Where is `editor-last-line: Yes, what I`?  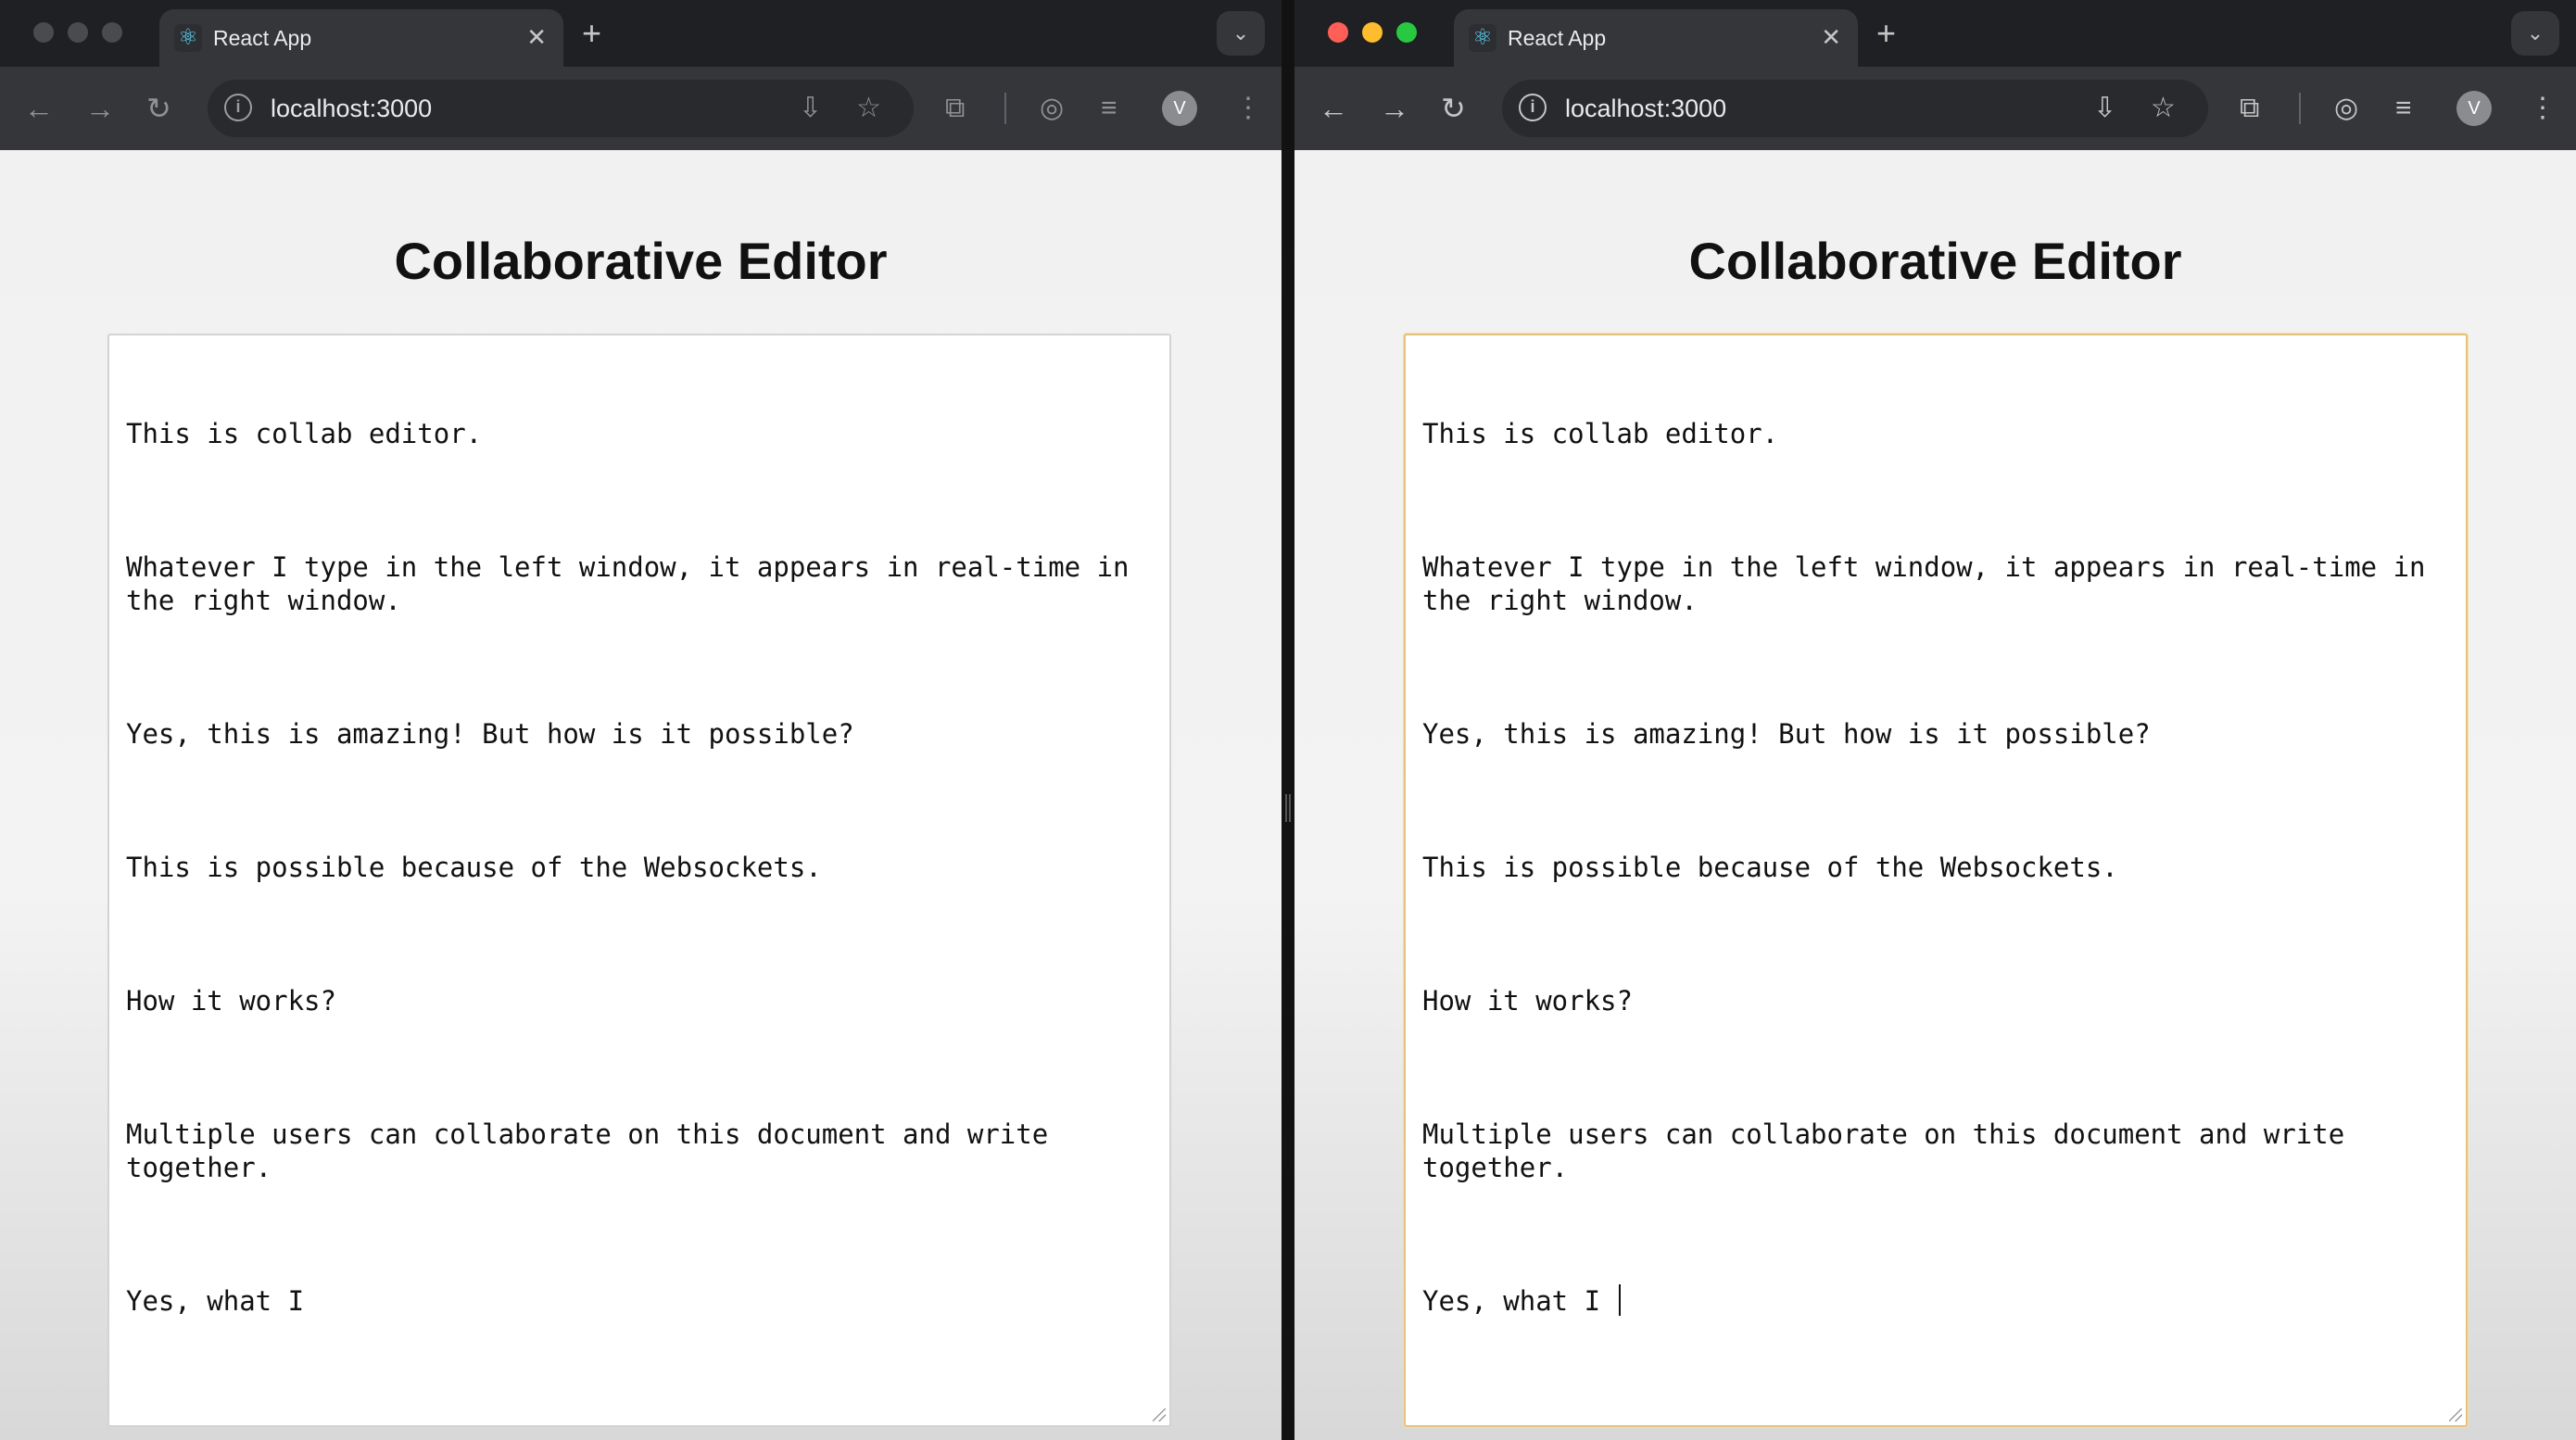 editor-last-line: Yes, what I is located at coordinates (1519, 1301).